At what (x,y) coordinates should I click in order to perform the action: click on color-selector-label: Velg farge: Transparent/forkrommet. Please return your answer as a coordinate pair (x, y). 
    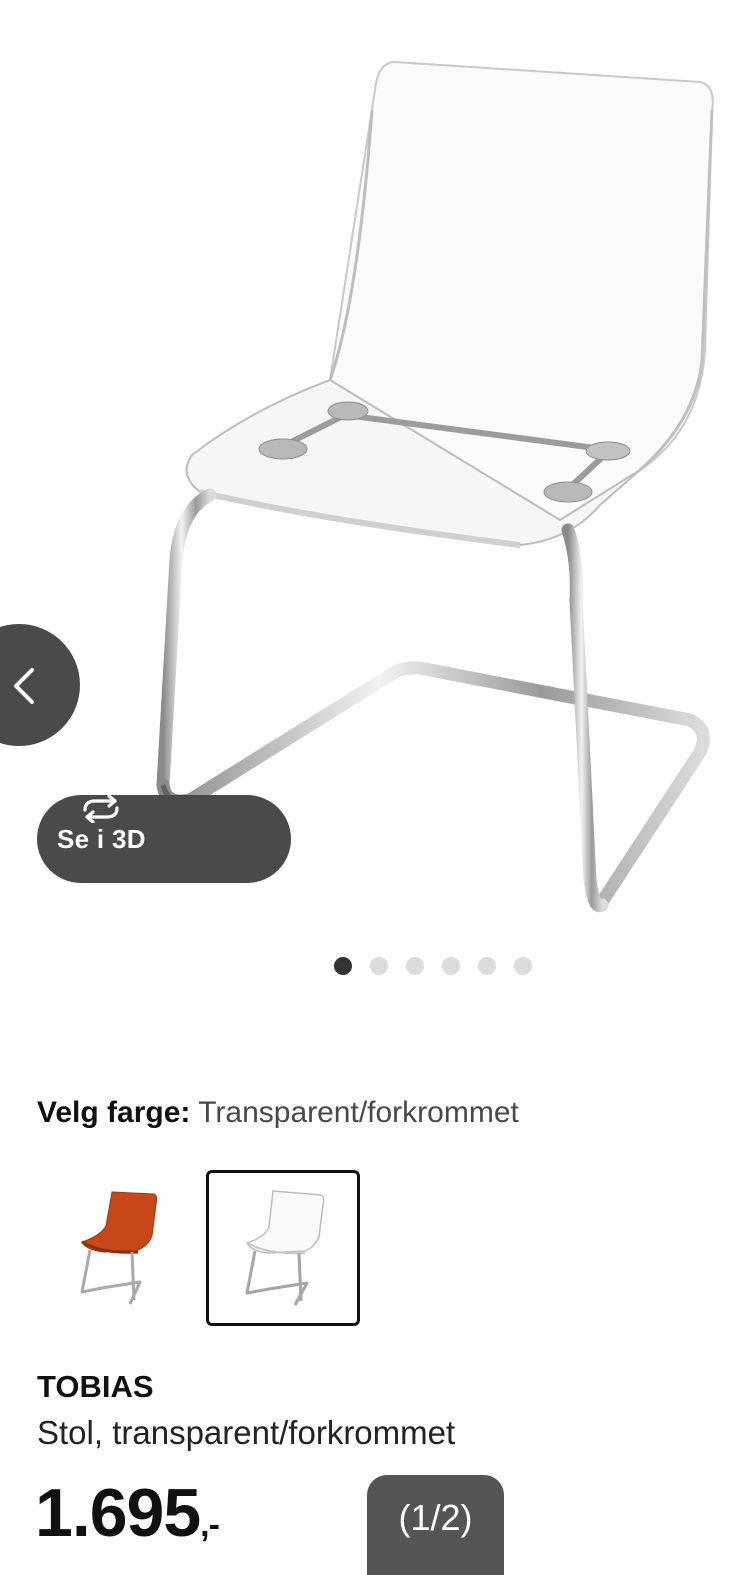
    Looking at the image, I should click on (278, 1113).